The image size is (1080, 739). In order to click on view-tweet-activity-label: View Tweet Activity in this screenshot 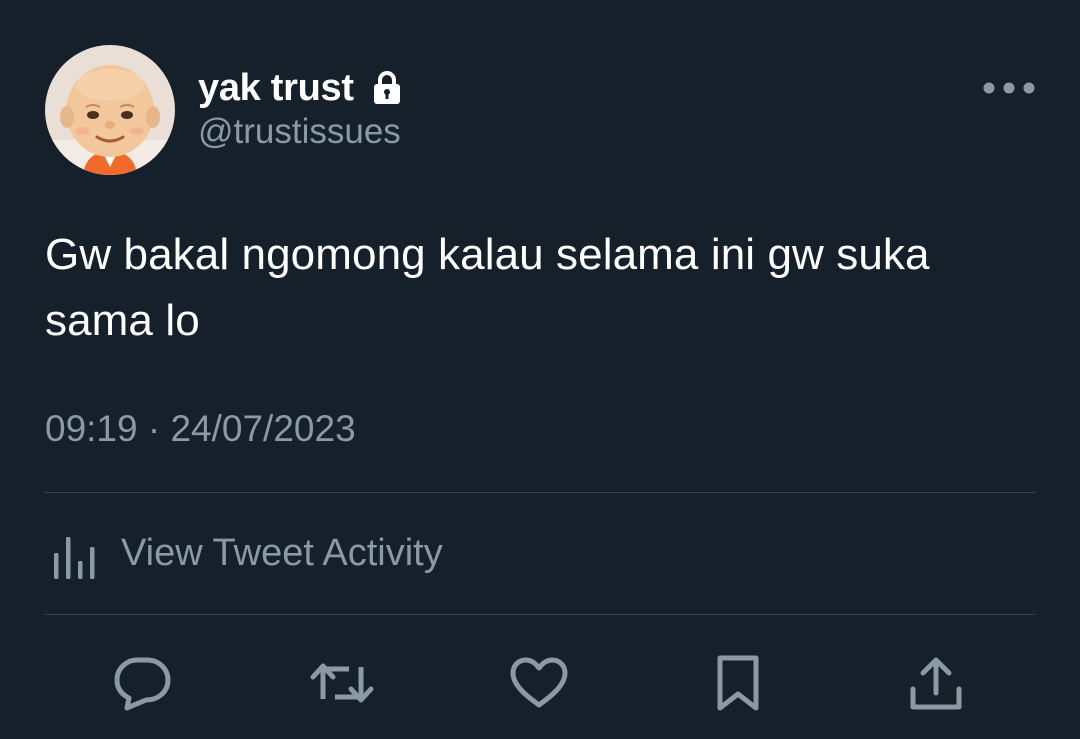, I will do `click(282, 552)`.